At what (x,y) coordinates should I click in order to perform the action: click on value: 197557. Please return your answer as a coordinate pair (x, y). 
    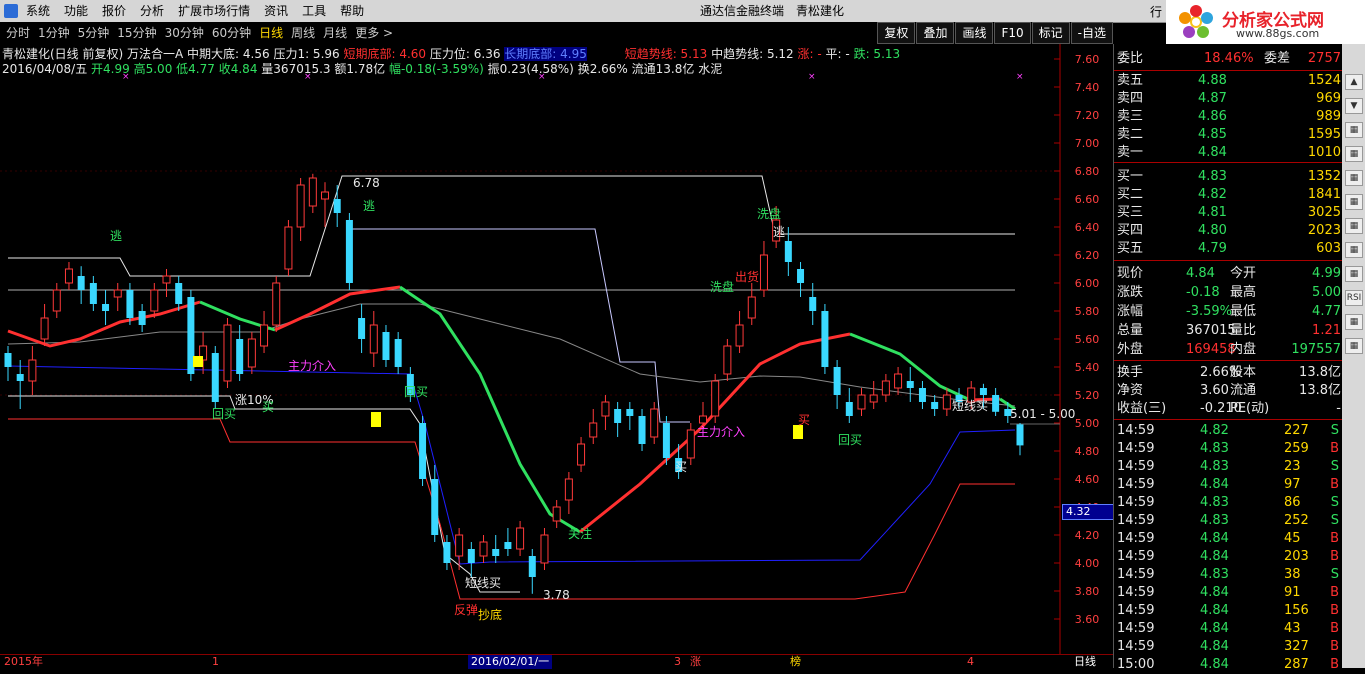
    Looking at the image, I should click on (1316, 349).